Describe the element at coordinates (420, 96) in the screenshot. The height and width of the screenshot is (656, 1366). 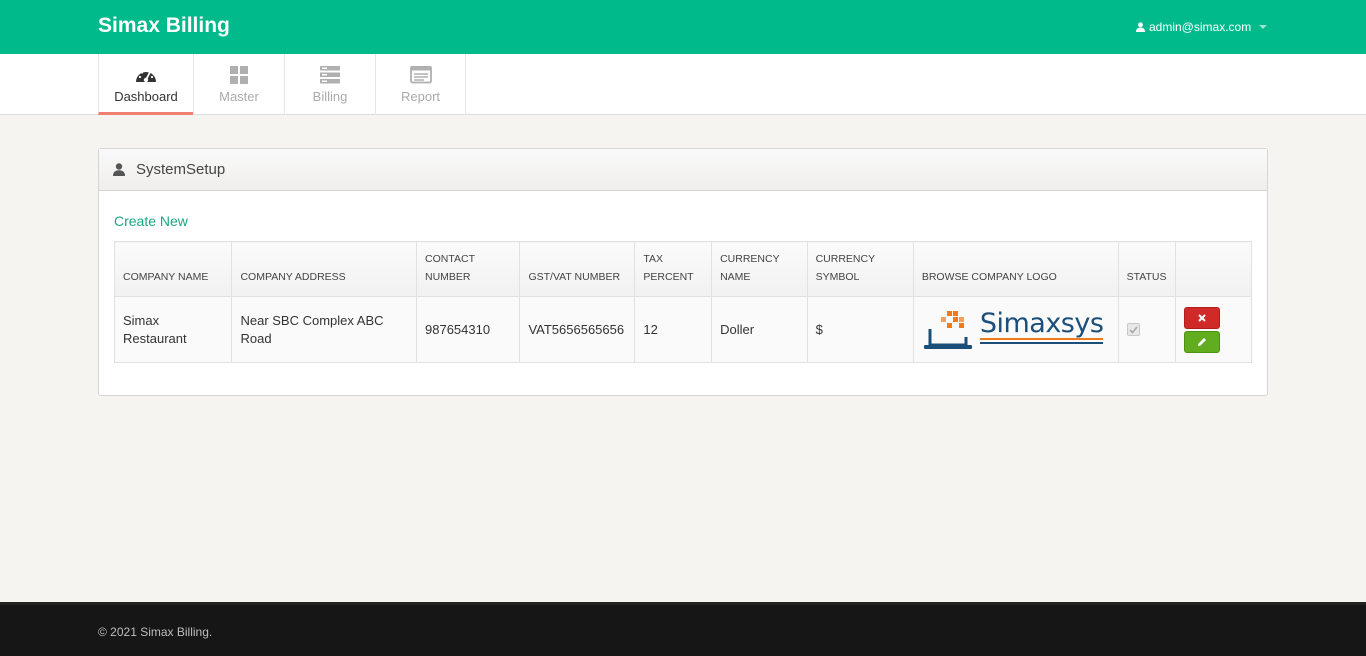
I see `tab-label: Report` at that location.